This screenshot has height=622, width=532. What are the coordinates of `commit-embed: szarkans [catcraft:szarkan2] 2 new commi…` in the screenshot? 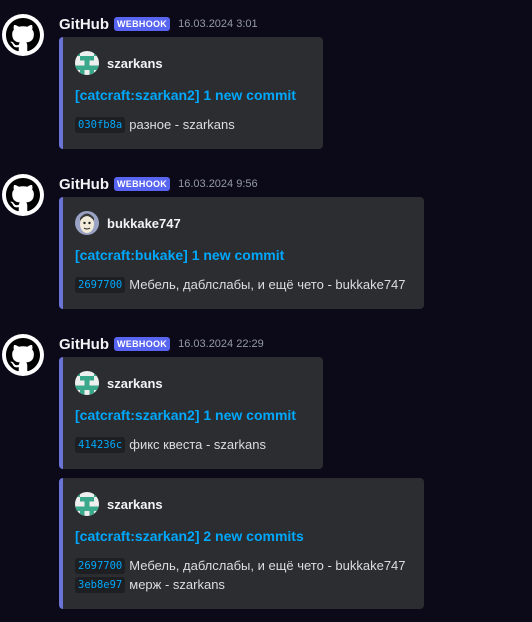 It's located at (241, 543).